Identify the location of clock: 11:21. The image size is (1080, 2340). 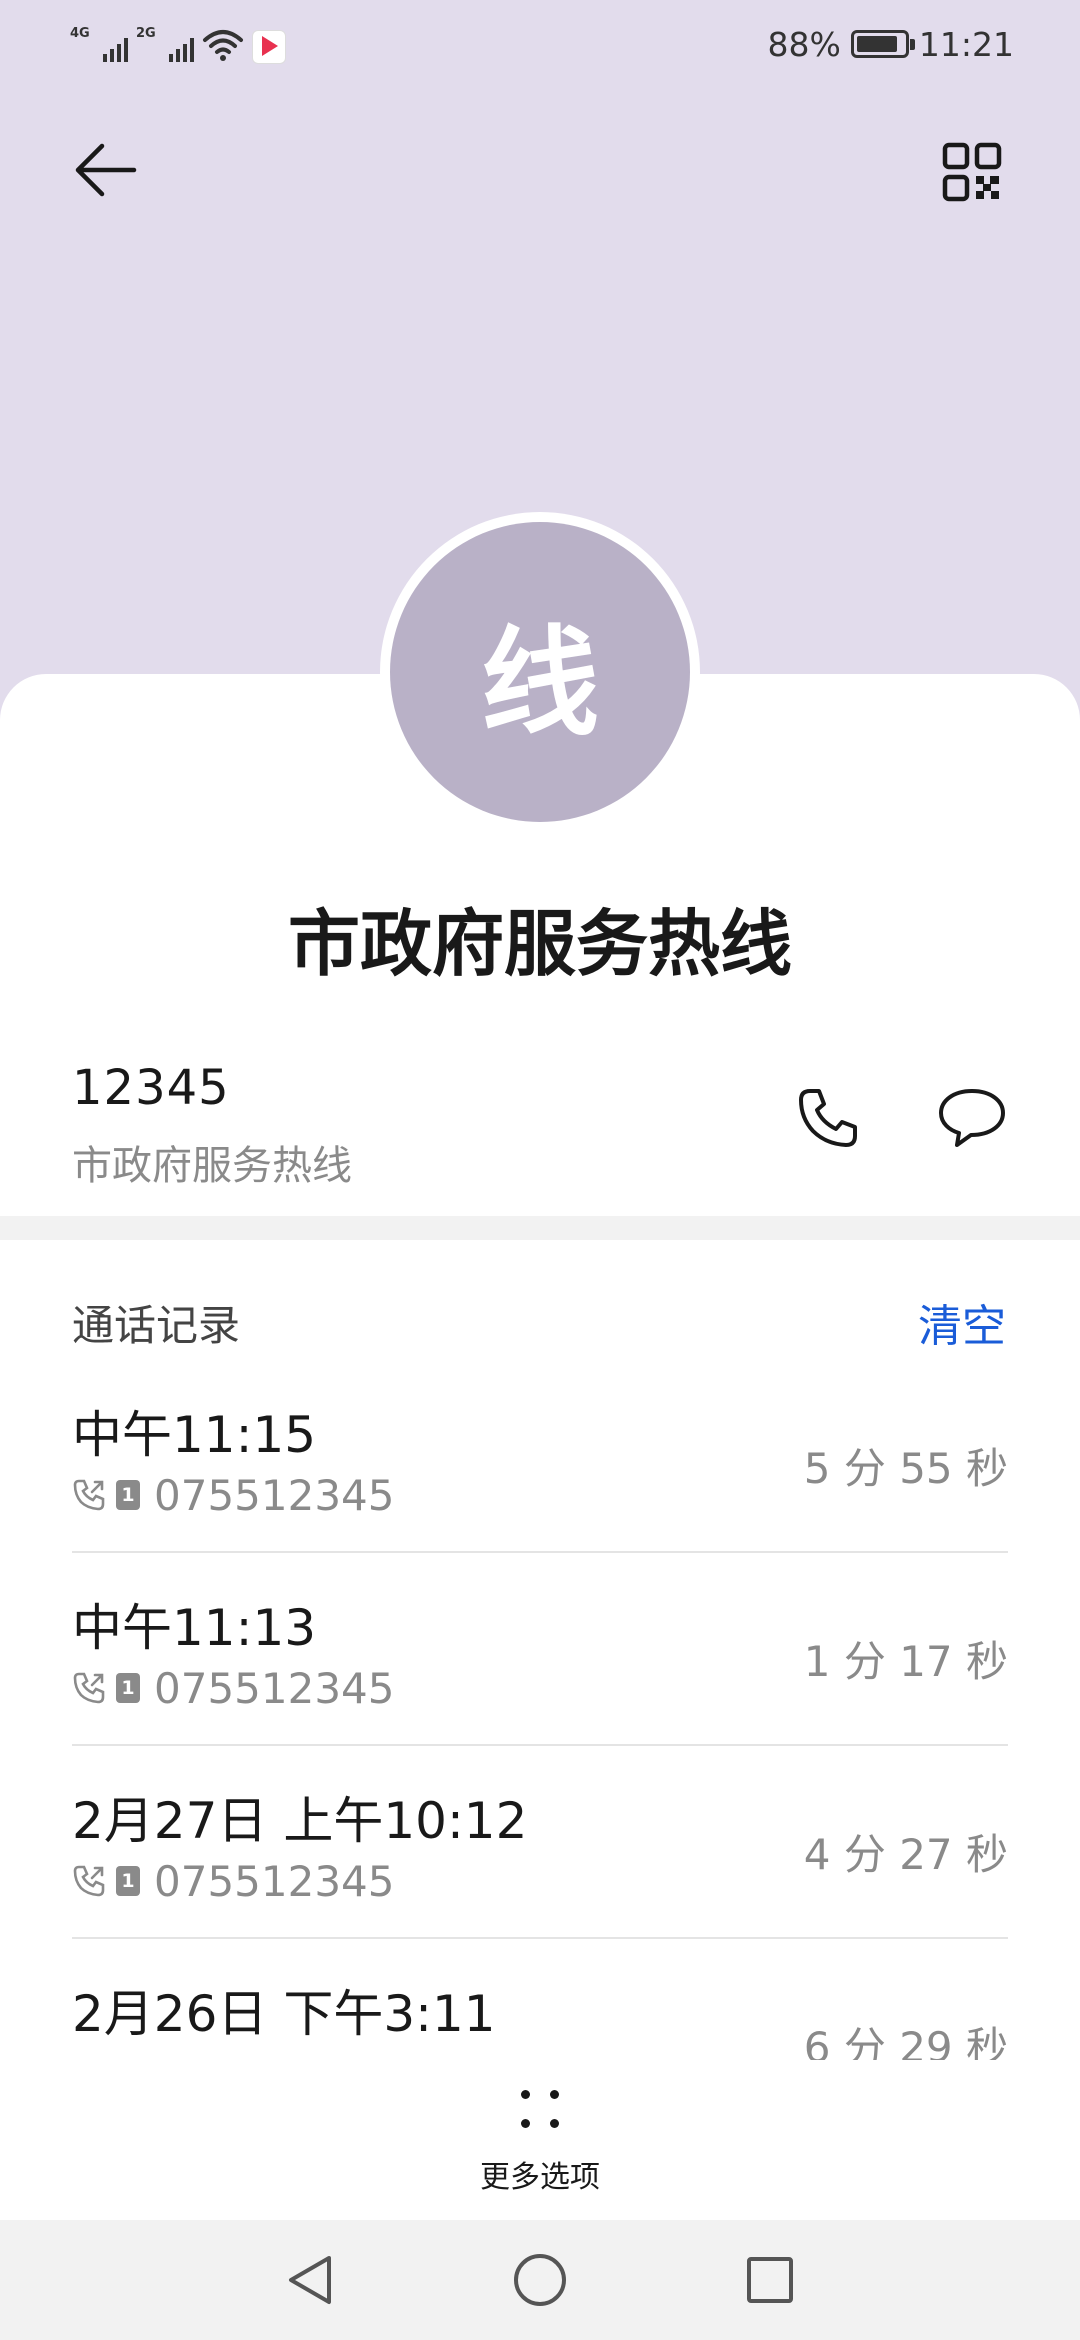
(966, 44).